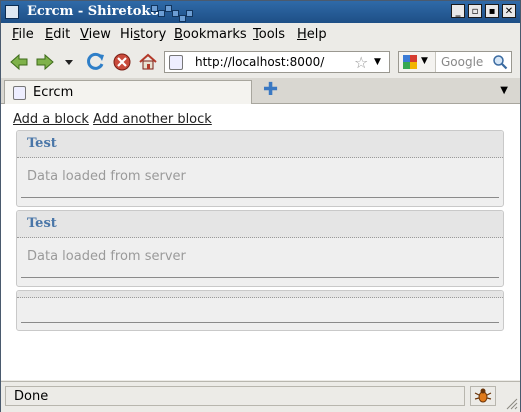 The image size is (521, 412). I want to click on menu-edit: Edit, so click(57, 34).